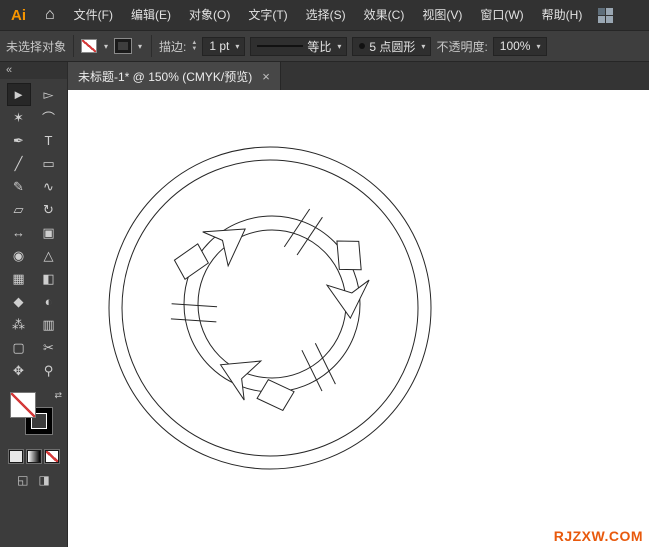 The image size is (649, 547). Describe the element at coordinates (339, 46) in the screenshot. I see `width-profile-chevron-down-icon: ▾` at that location.